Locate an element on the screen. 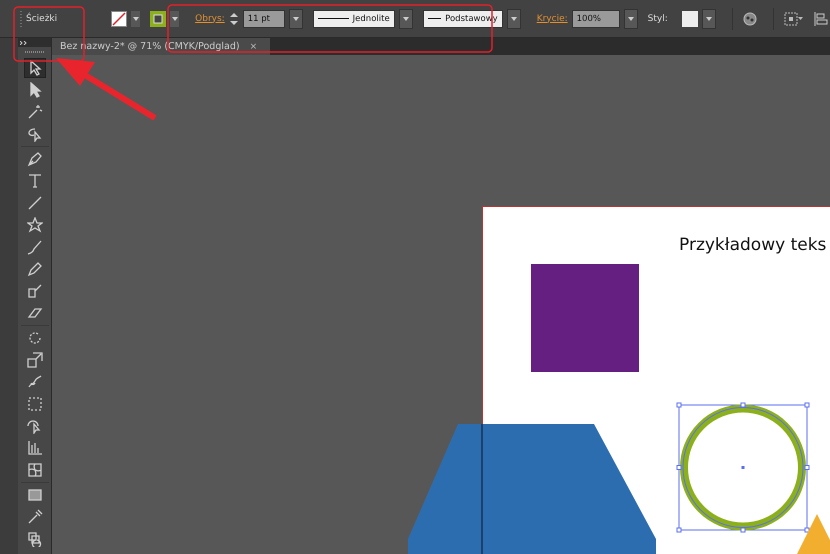  path-label: Ścieżki is located at coordinates (42, 19).